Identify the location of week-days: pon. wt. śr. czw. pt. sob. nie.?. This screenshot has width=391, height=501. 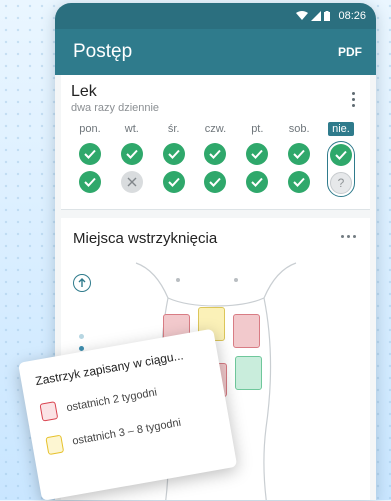
(215, 159).